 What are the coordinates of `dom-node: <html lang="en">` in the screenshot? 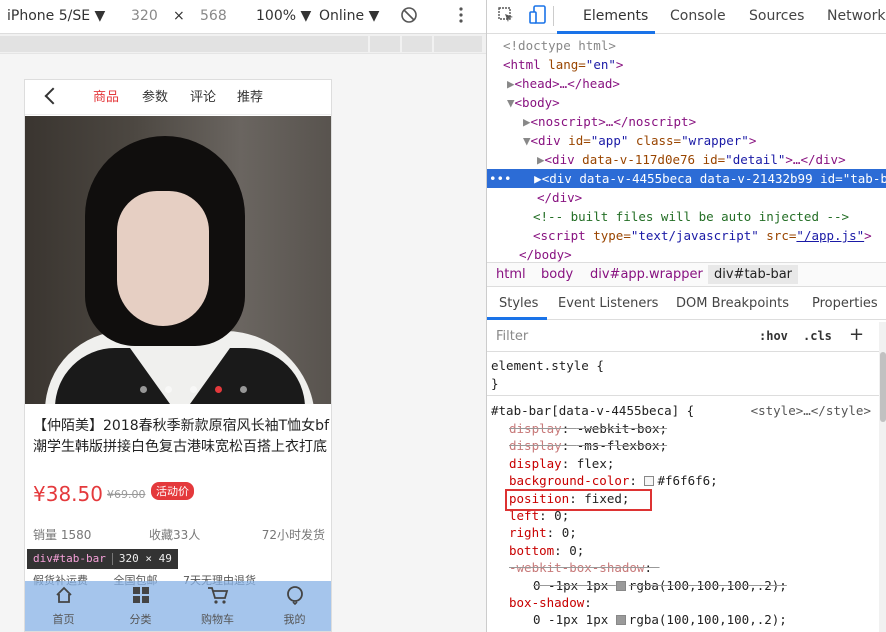 It's located at (694, 64).